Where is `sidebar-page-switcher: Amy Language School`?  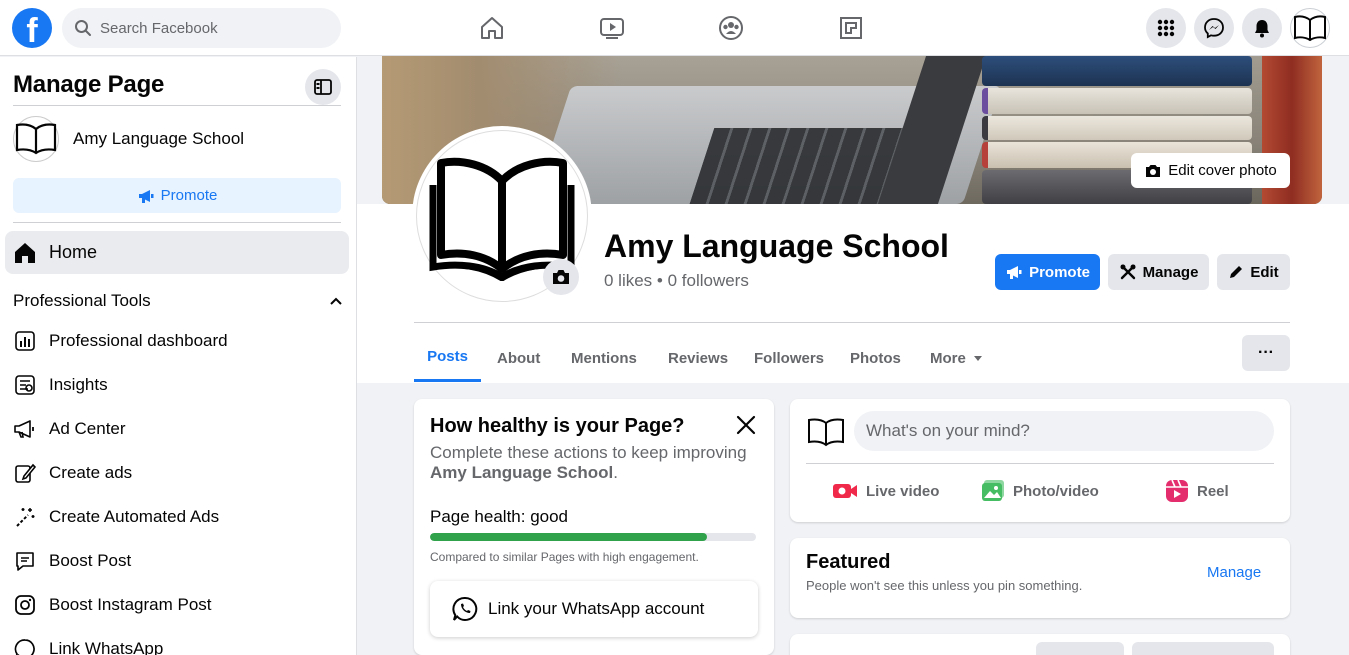 sidebar-page-switcher: Amy Language School is located at coordinates (178, 139).